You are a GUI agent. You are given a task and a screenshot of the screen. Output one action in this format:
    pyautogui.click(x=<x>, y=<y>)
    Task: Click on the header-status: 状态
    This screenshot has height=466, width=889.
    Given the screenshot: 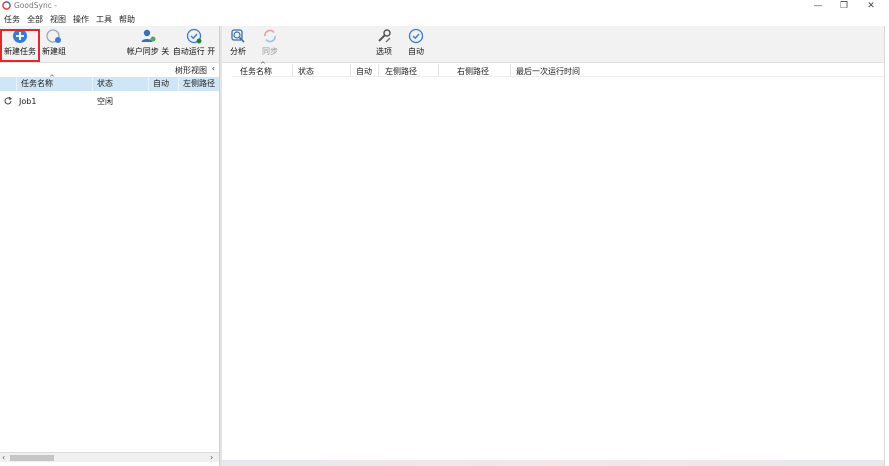 What is the action you would take?
    pyautogui.click(x=121, y=84)
    